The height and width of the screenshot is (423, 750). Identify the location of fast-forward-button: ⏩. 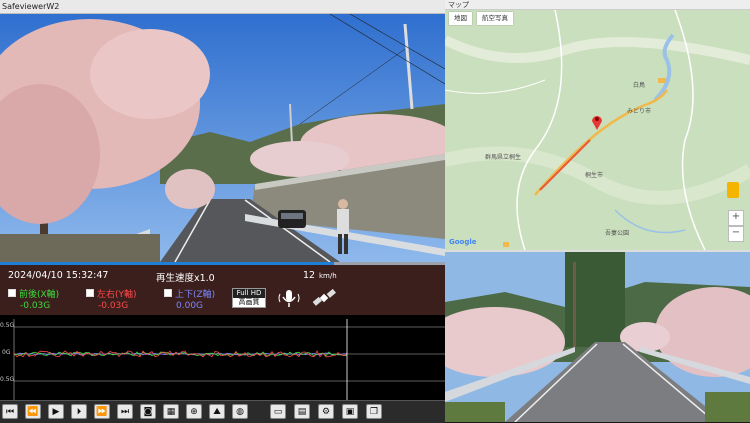
(102, 411).